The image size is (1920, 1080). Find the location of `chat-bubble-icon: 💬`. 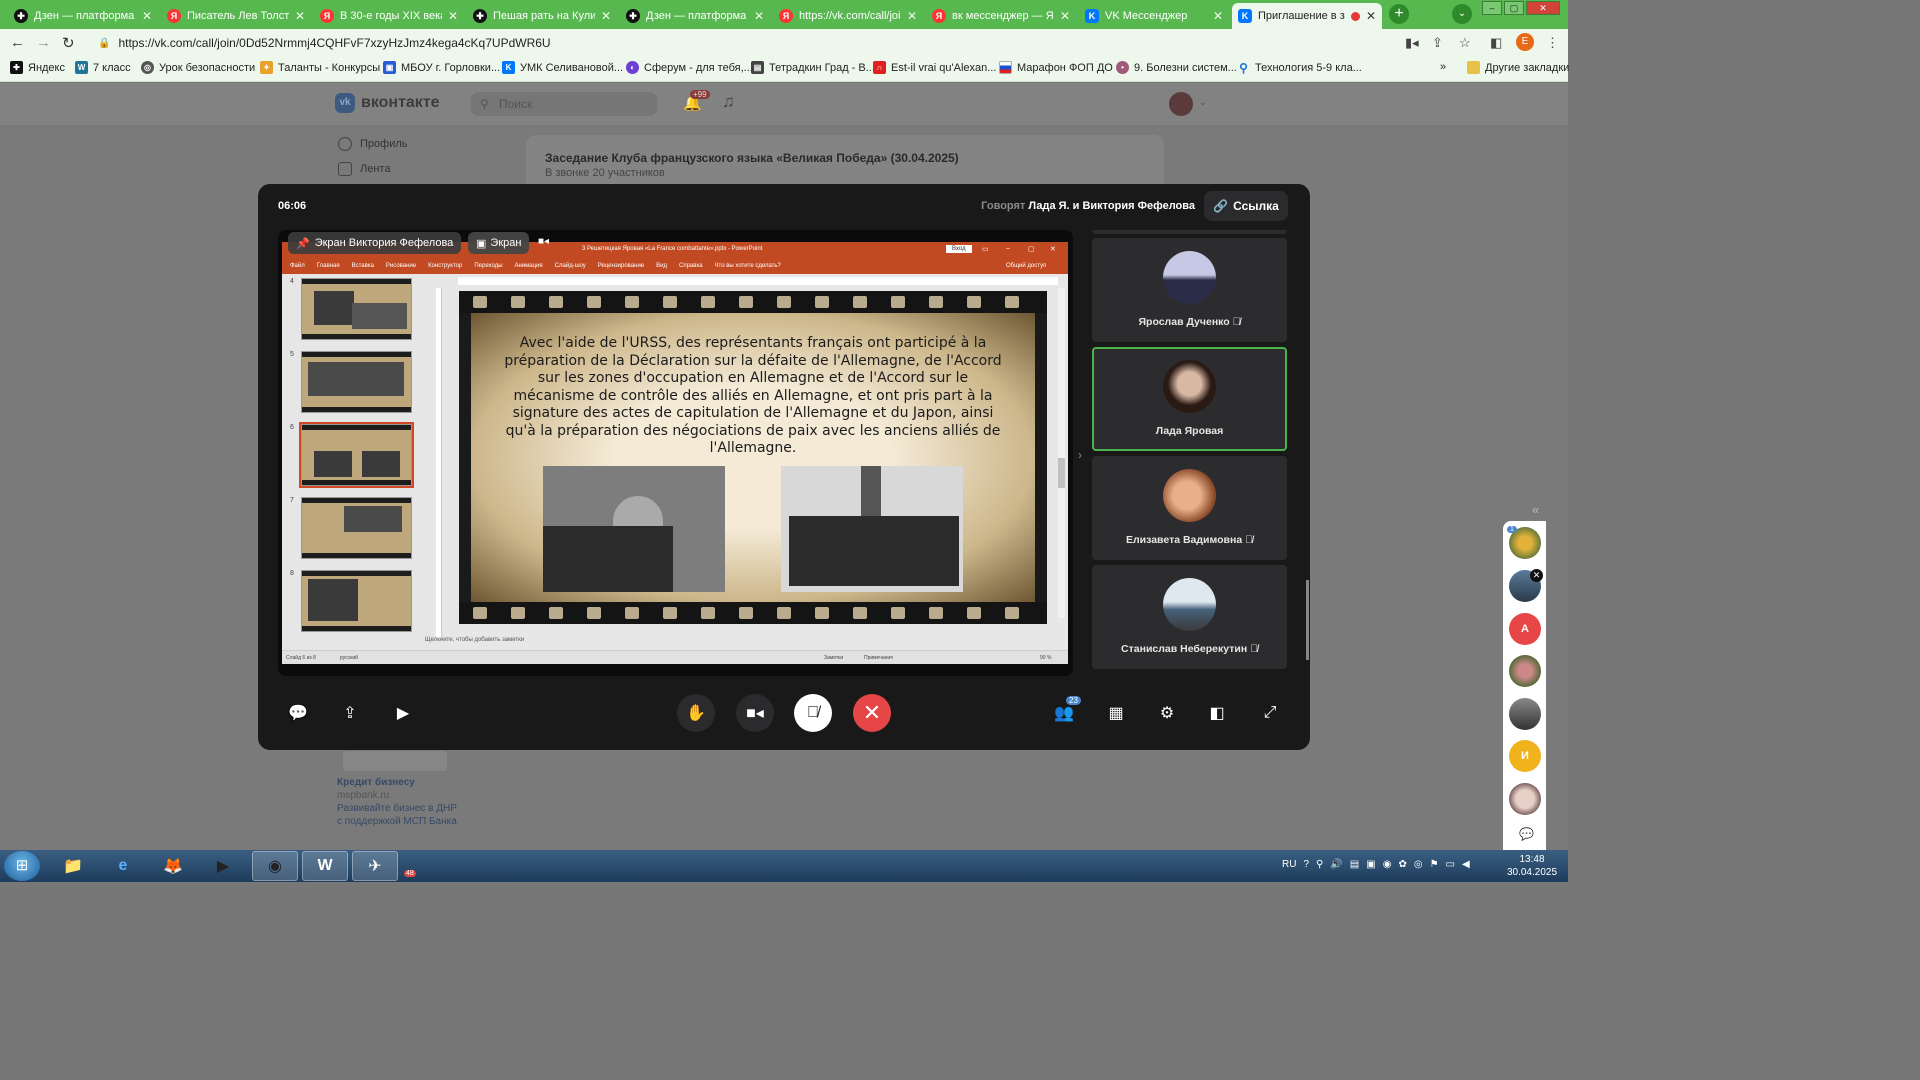

chat-bubble-icon: 💬 is located at coordinates (1526, 834).